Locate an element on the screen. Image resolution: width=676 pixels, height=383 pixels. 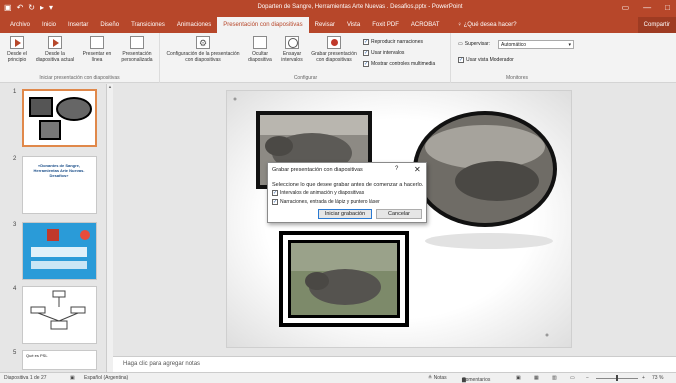
undo-icon: ↶ is located at coordinates (20, 7).